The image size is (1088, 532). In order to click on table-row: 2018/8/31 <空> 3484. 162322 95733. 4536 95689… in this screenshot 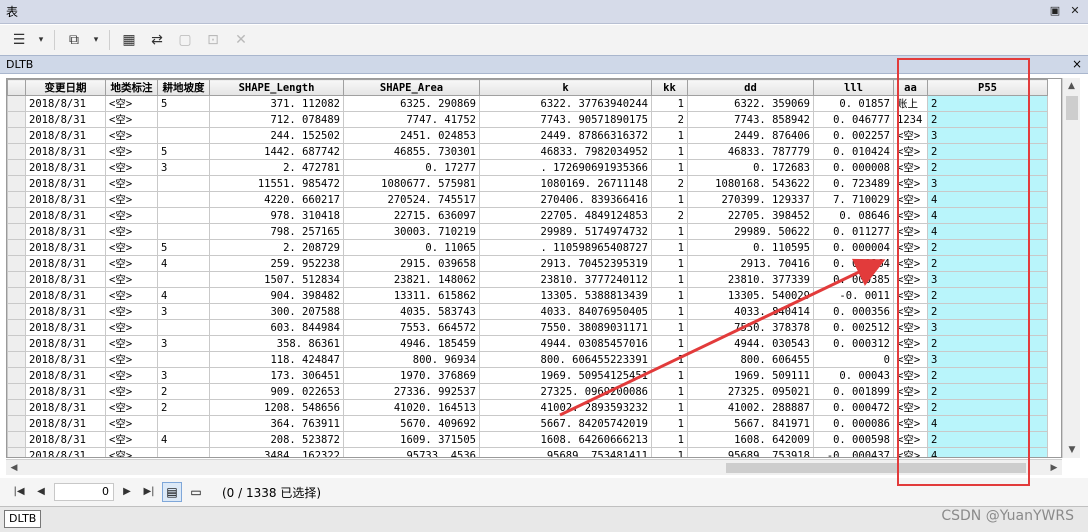, I will do `click(527, 452)`.